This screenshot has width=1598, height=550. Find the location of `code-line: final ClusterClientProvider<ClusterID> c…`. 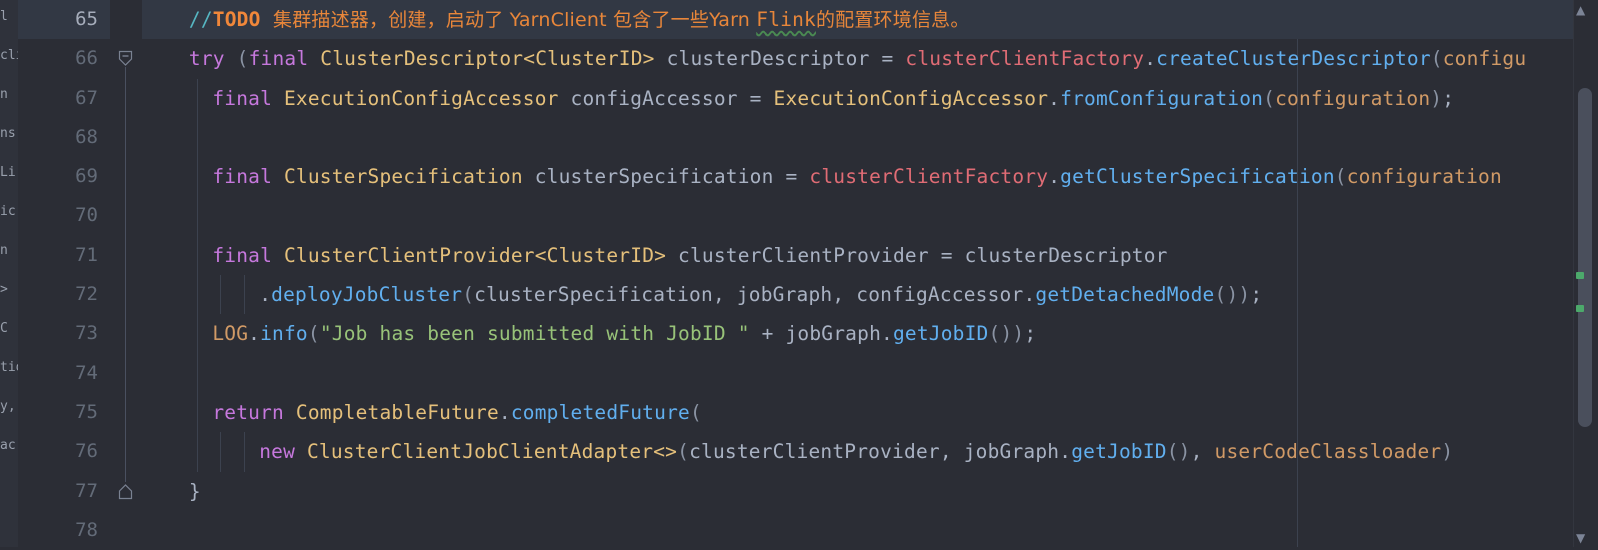

code-line: final ClusterClientProvider<ClusterID> c… is located at coordinates (857, 255).